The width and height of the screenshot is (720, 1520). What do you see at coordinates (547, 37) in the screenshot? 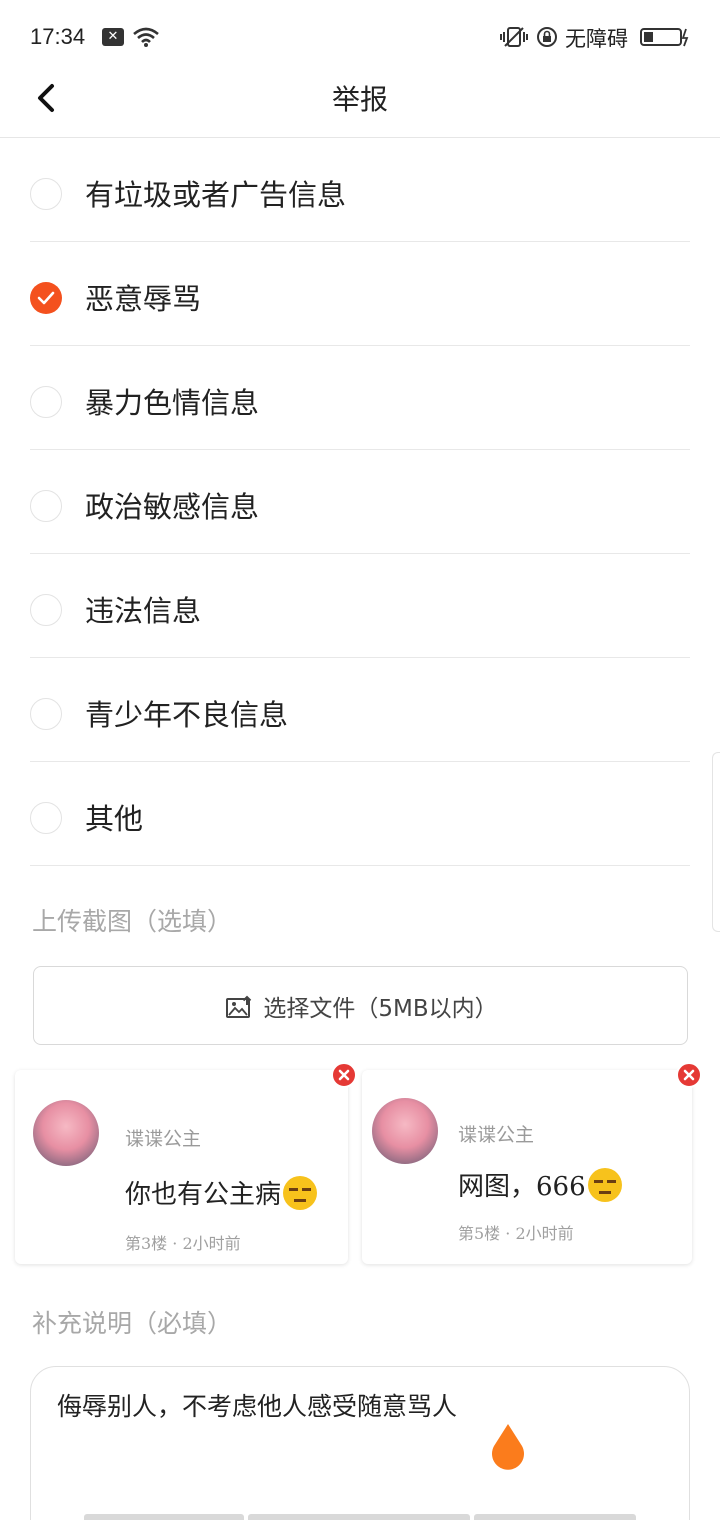
I see `rotation-lock-icon` at bounding box center [547, 37].